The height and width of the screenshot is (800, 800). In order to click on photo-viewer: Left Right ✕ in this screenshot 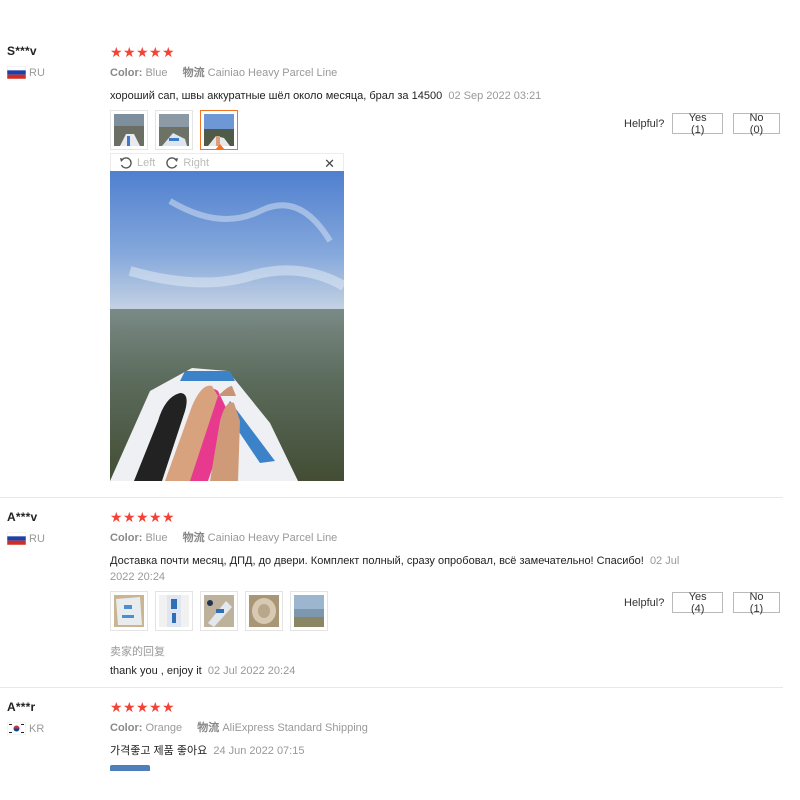, I will do `click(227, 317)`.